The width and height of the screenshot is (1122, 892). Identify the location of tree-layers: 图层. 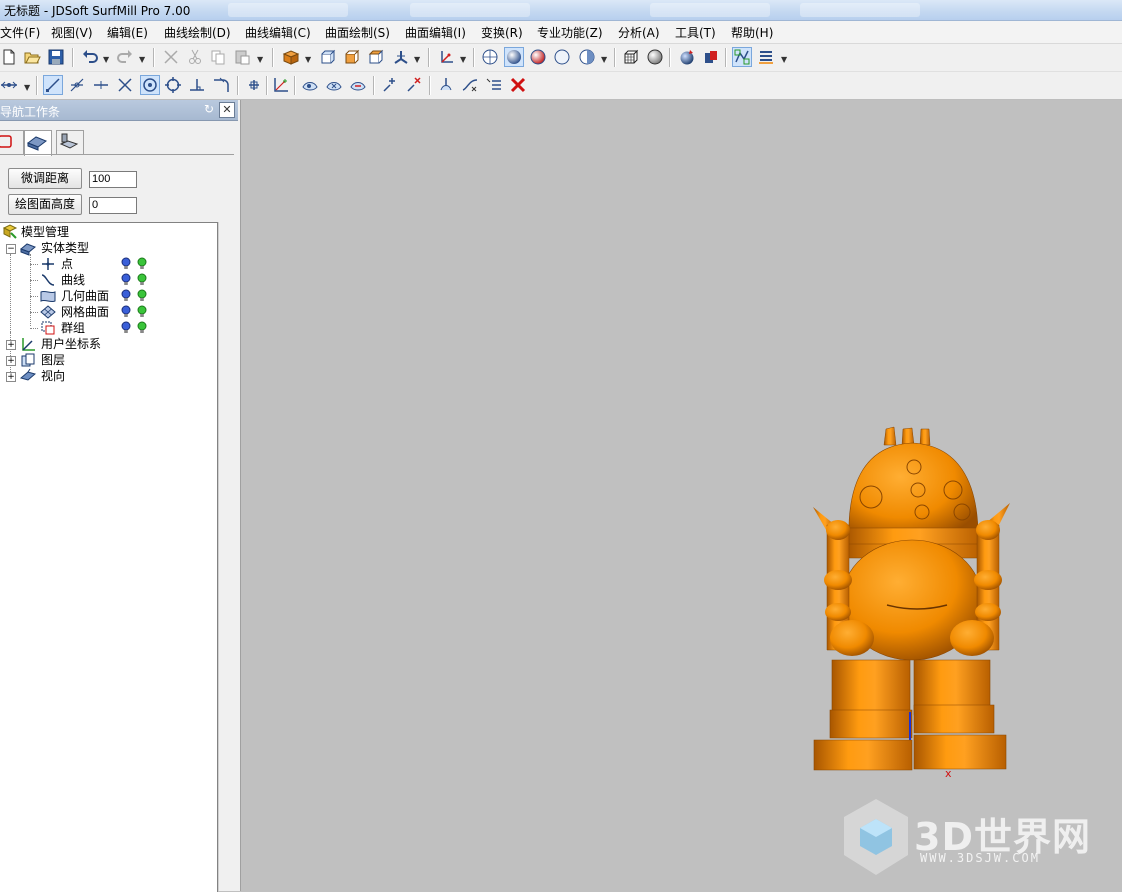
(53, 360).